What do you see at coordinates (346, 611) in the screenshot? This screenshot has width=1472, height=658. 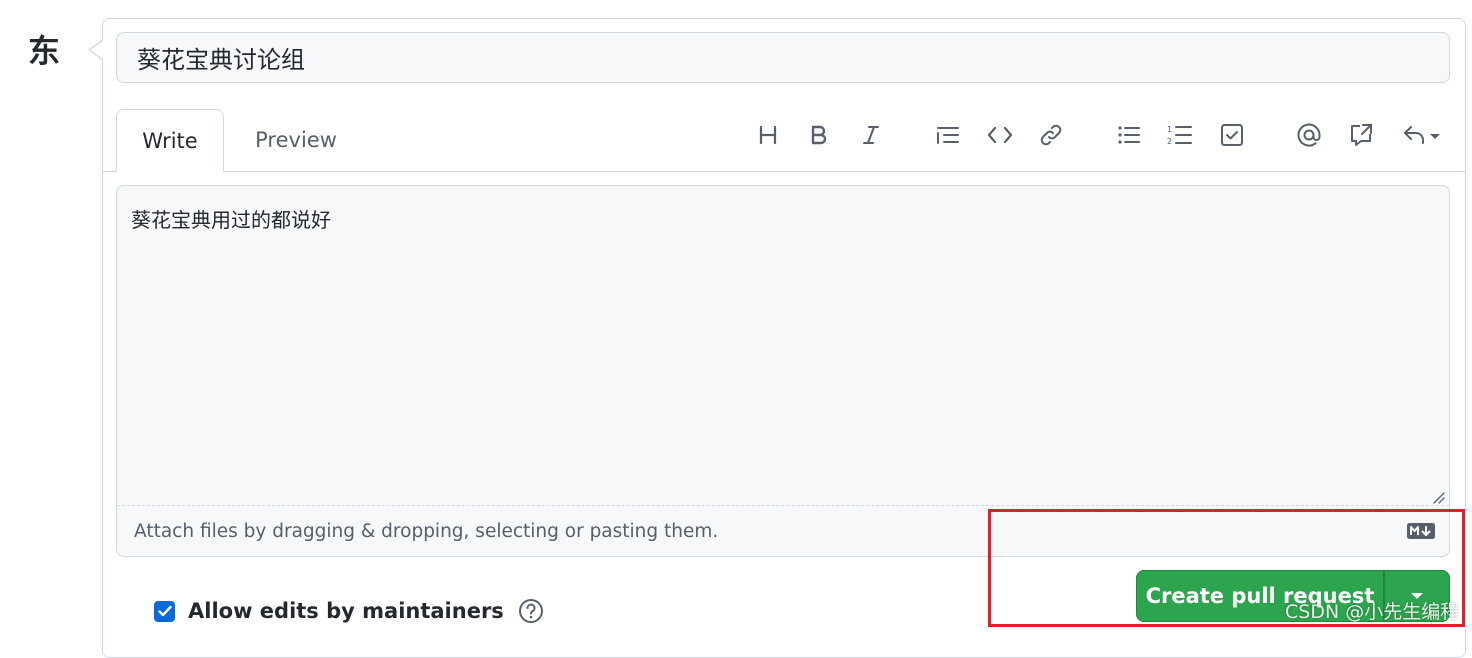 I see `allow-edits-label: Allow edits by maintainers` at bounding box center [346, 611].